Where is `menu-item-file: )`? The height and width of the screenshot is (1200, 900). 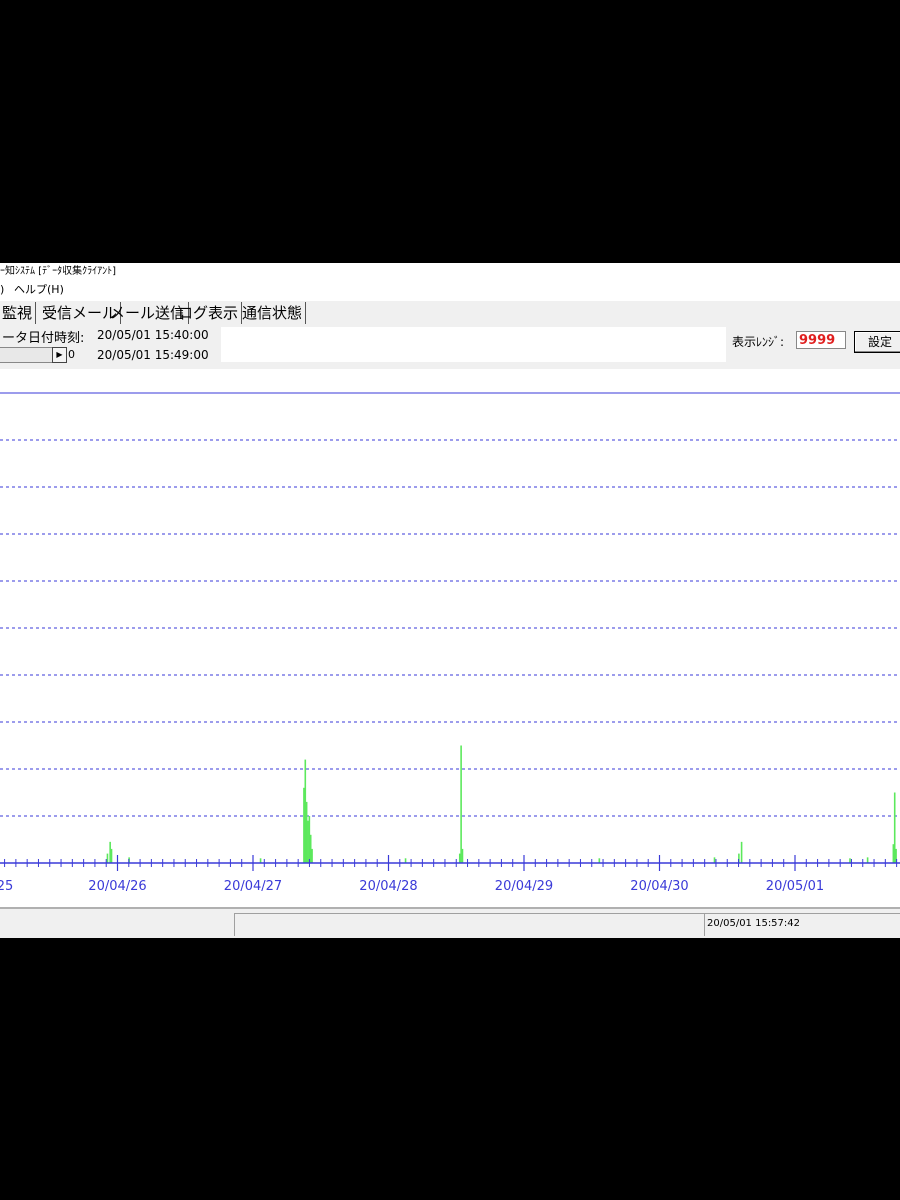
menu-item-file: ) is located at coordinates (2, 290).